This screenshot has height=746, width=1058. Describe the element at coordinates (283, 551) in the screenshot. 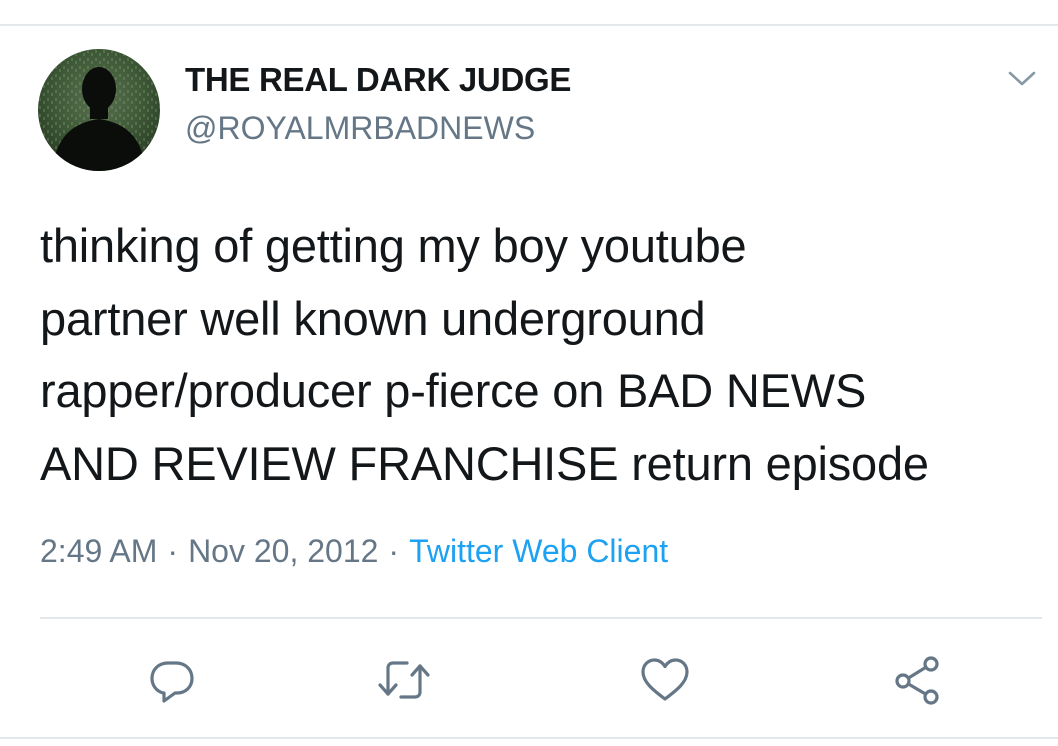

I see `tweet-date: Nov 20, 2012` at that location.